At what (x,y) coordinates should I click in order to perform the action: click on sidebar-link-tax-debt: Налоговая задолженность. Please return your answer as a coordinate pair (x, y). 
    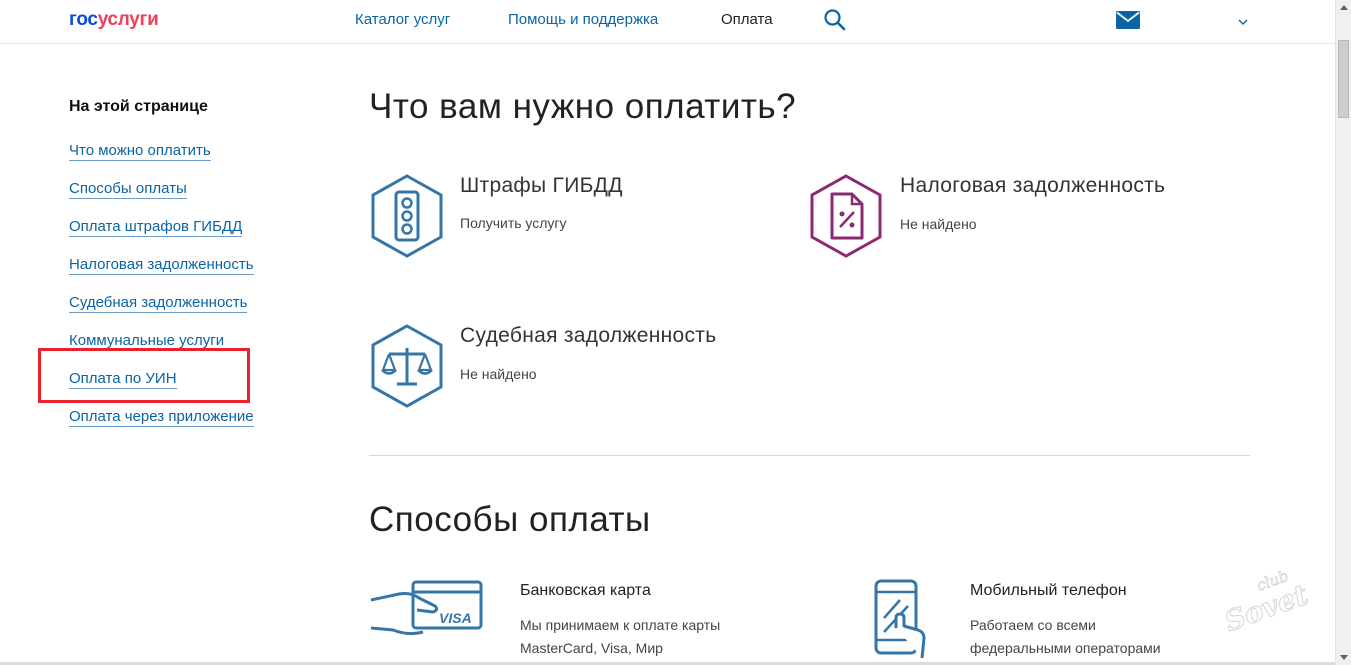
    Looking at the image, I should click on (161, 265).